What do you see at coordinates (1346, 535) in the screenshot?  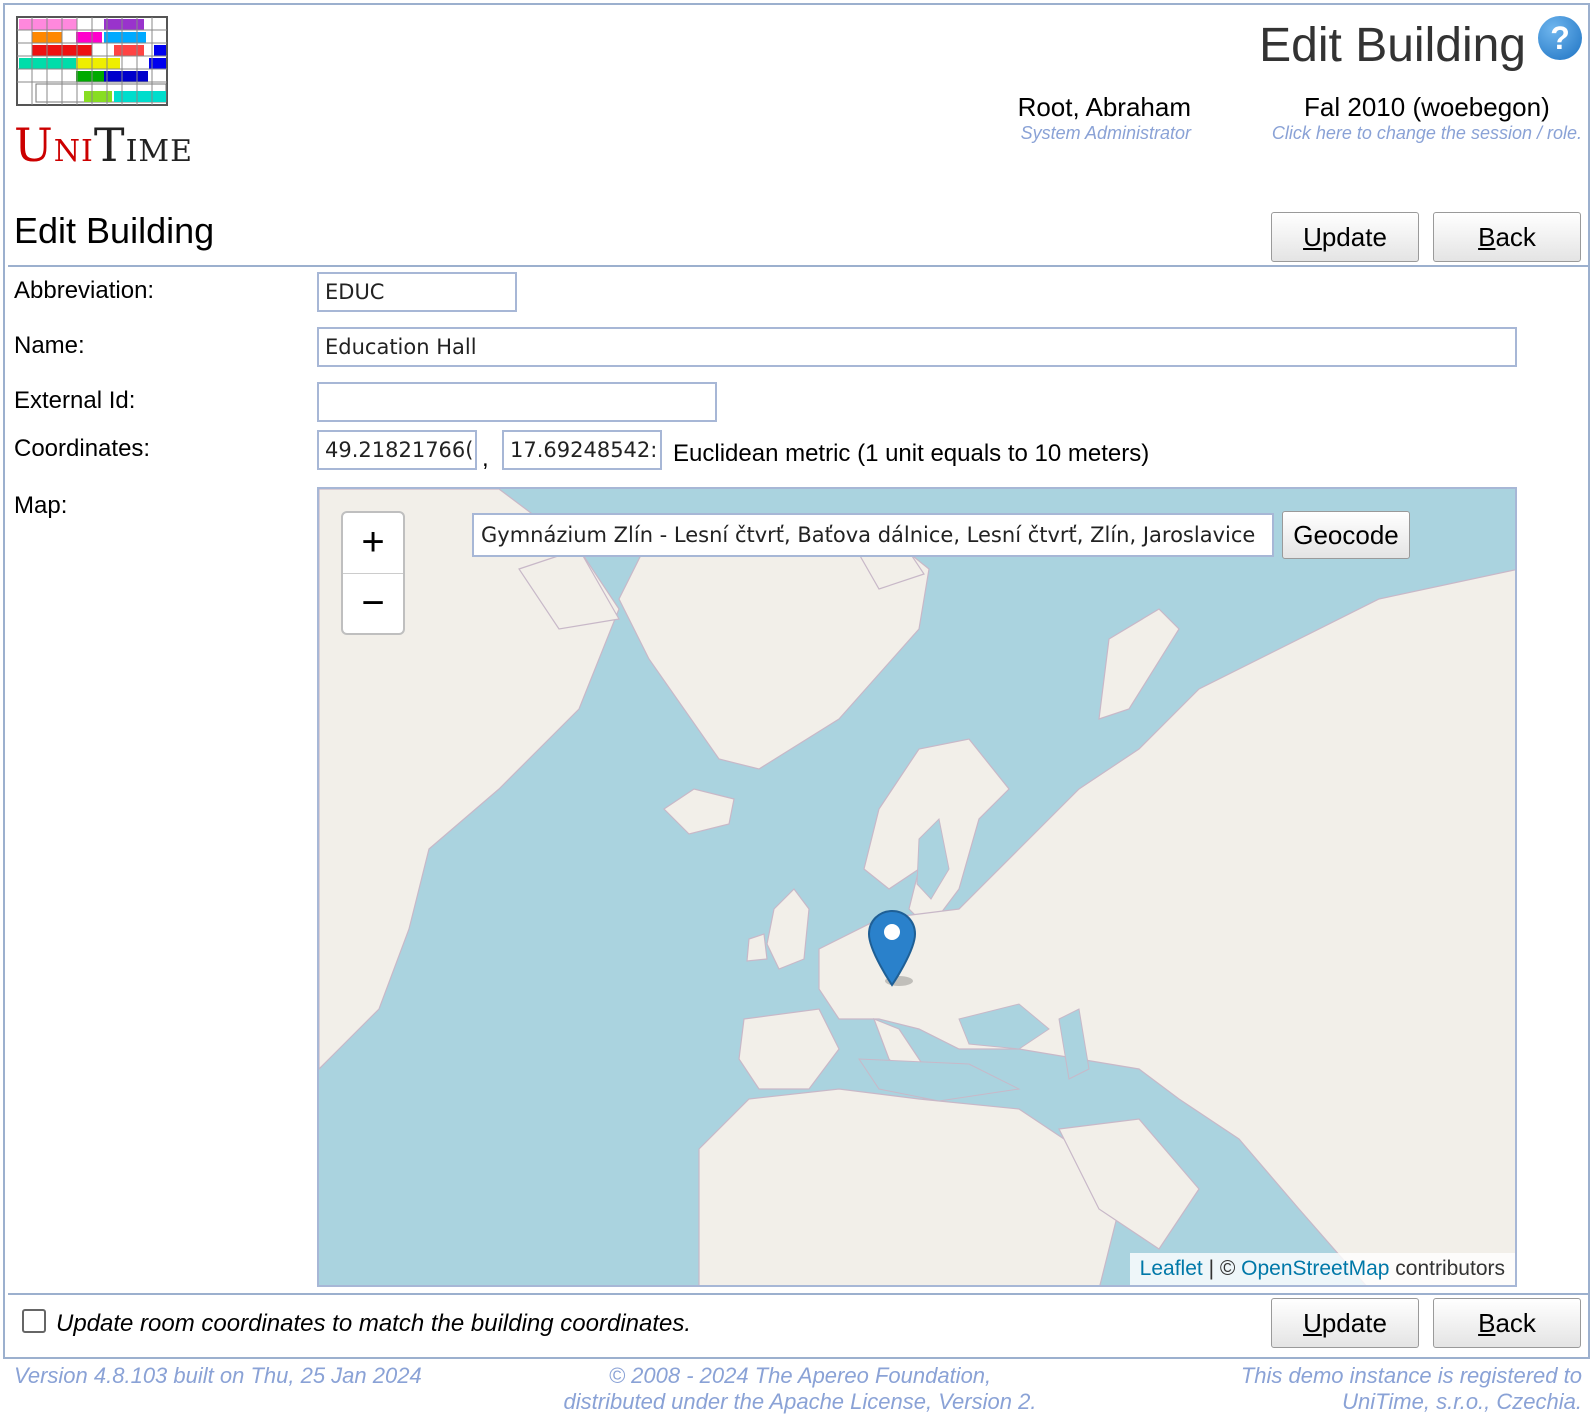 I see `geocode-button: Geocode` at bounding box center [1346, 535].